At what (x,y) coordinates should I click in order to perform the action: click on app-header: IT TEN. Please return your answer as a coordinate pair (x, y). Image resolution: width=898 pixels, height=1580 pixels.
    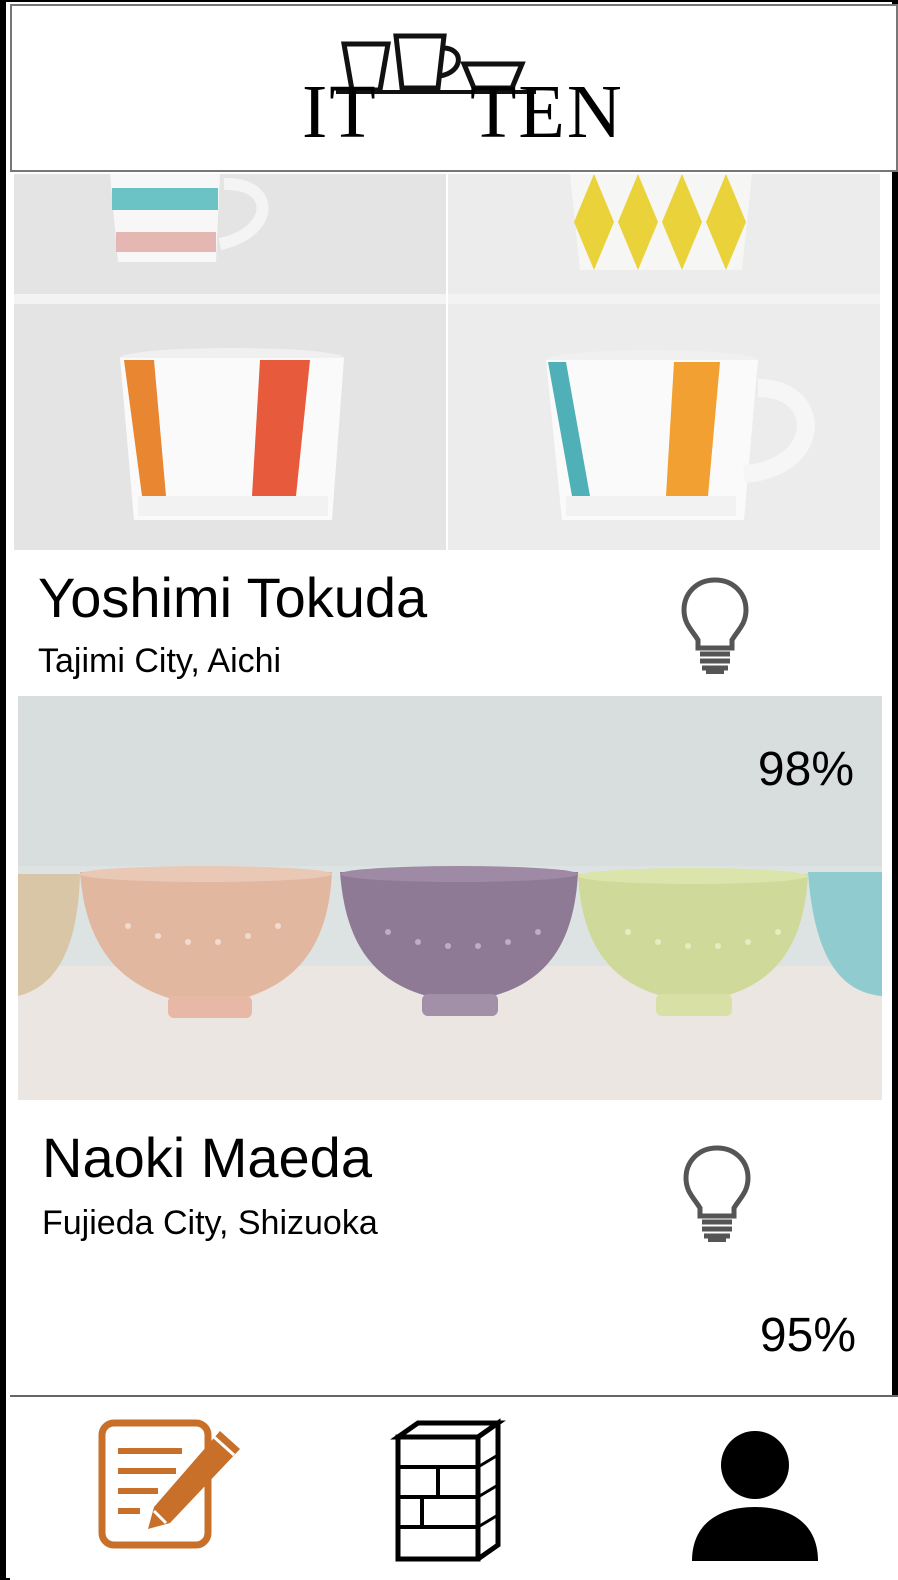
    Looking at the image, I should click on (454, 88).